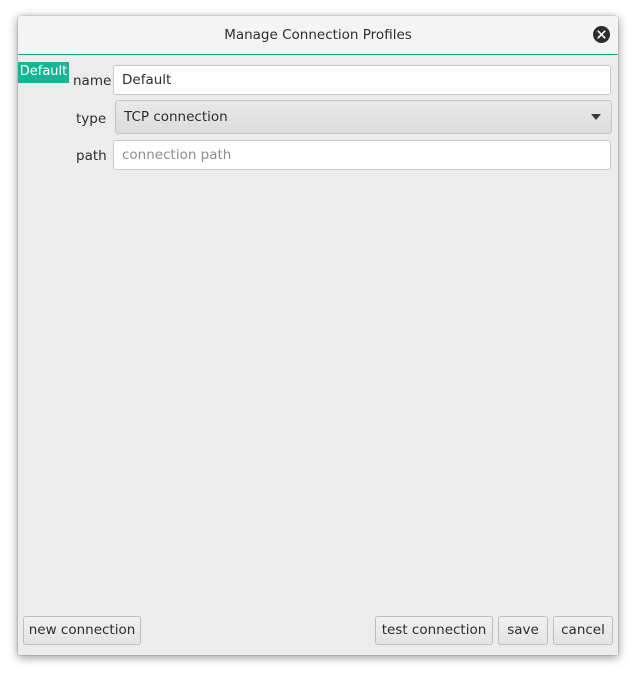 The width and height of the screenshot is (636, 675). I want to click on save-button: save, so click(523, 630).